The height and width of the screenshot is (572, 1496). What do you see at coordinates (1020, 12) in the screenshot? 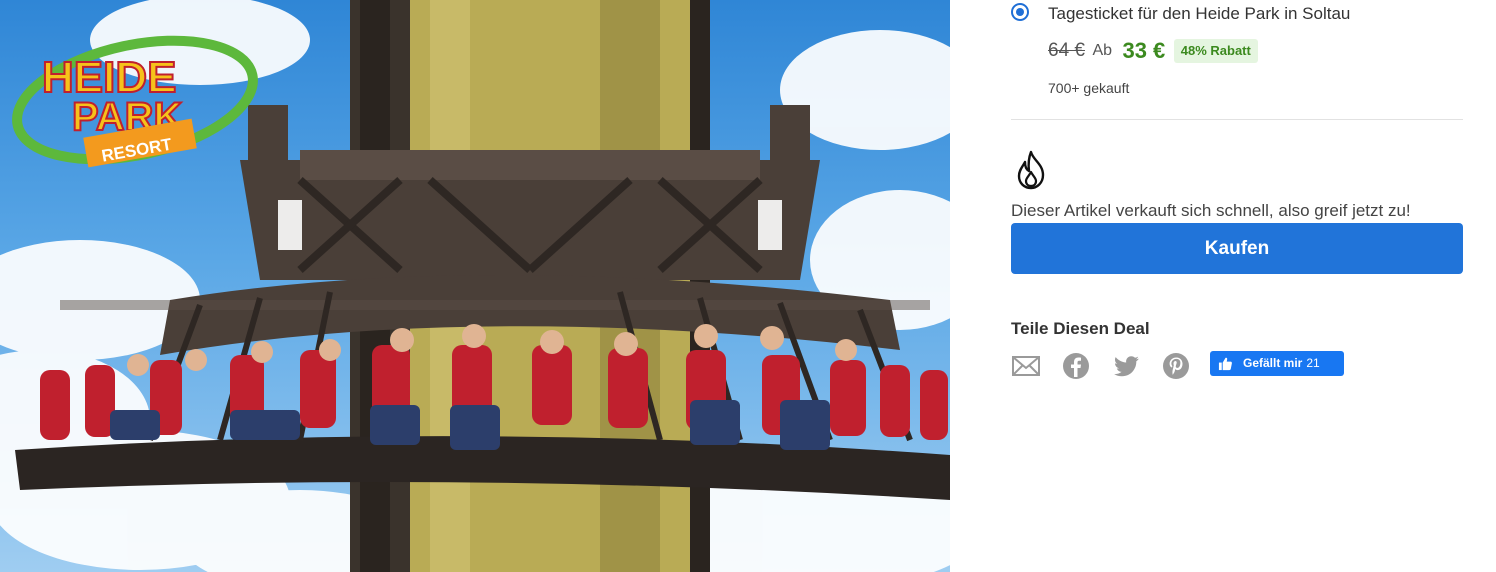
I see `option-radio` at bounding box center [1020, 12].